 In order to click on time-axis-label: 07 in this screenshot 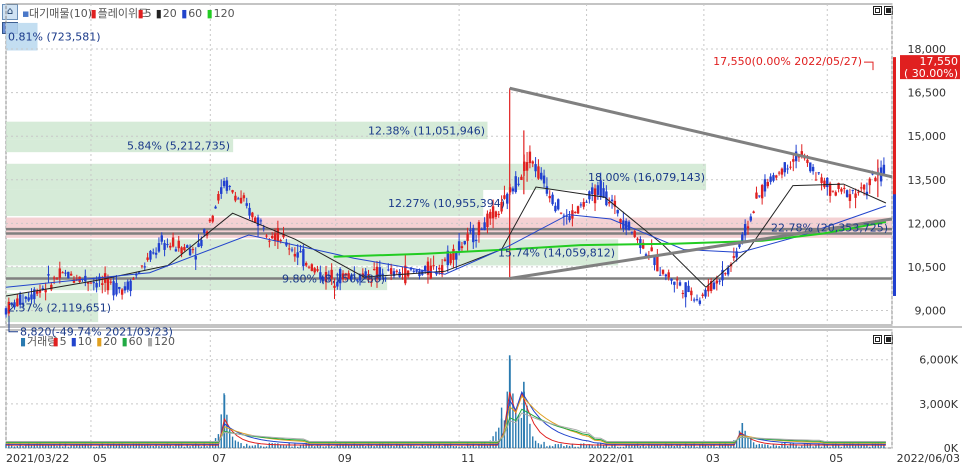, I will do `click(219, 458)`.